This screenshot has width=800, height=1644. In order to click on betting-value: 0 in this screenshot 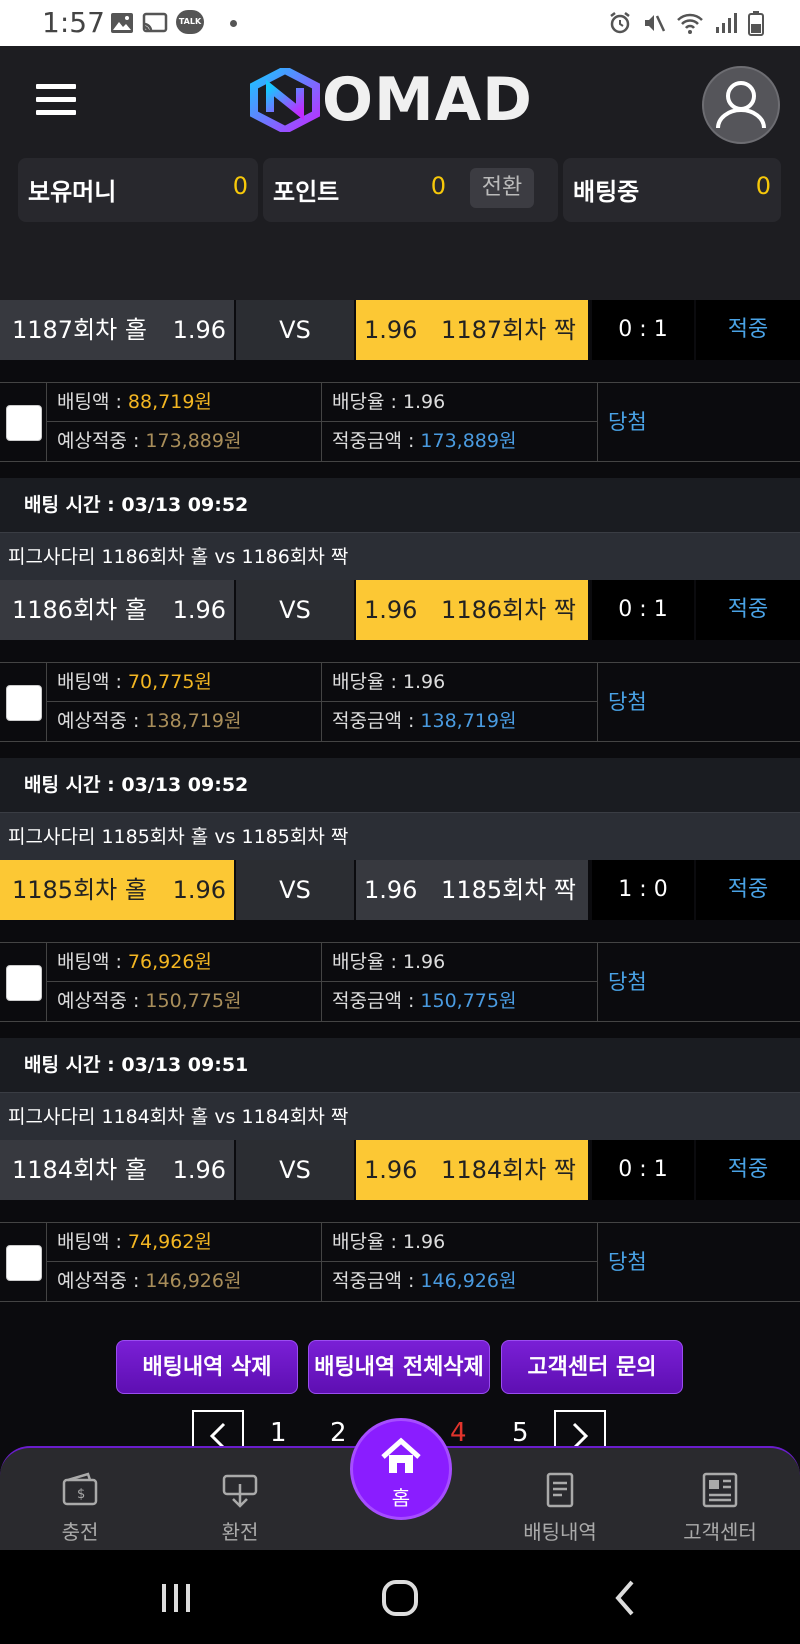, I will do `click(763, 186)`.